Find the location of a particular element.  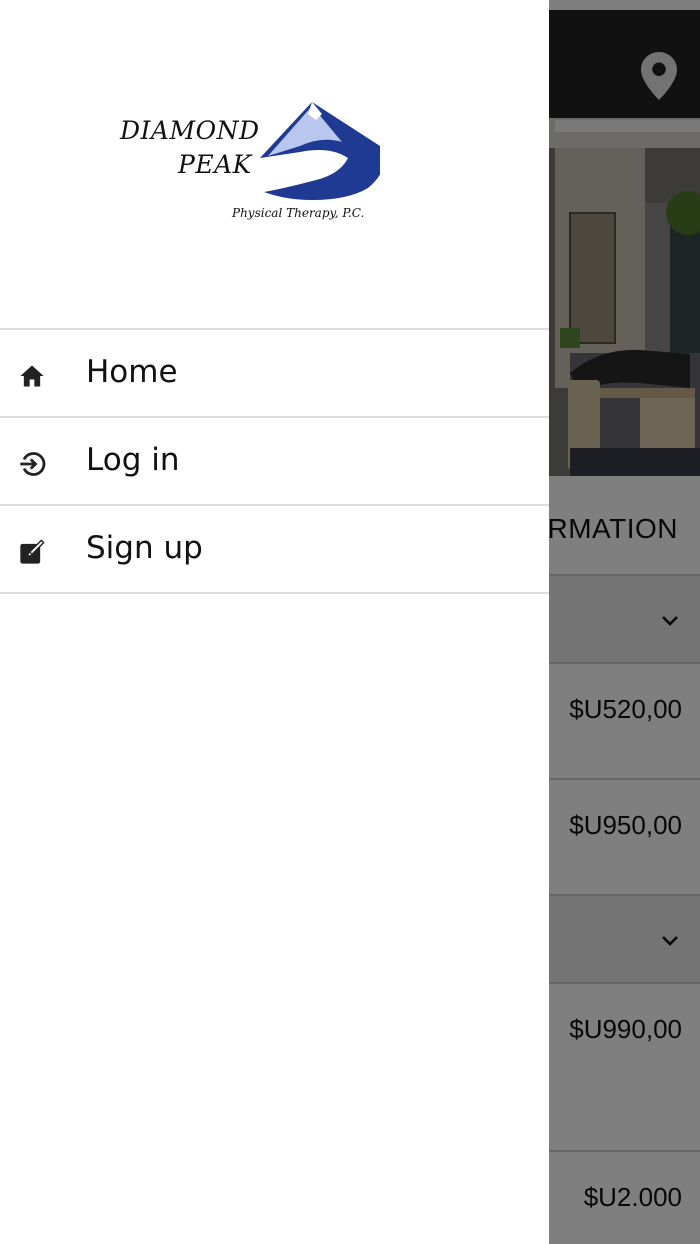

home-icon is located at coordinates (32, 376).